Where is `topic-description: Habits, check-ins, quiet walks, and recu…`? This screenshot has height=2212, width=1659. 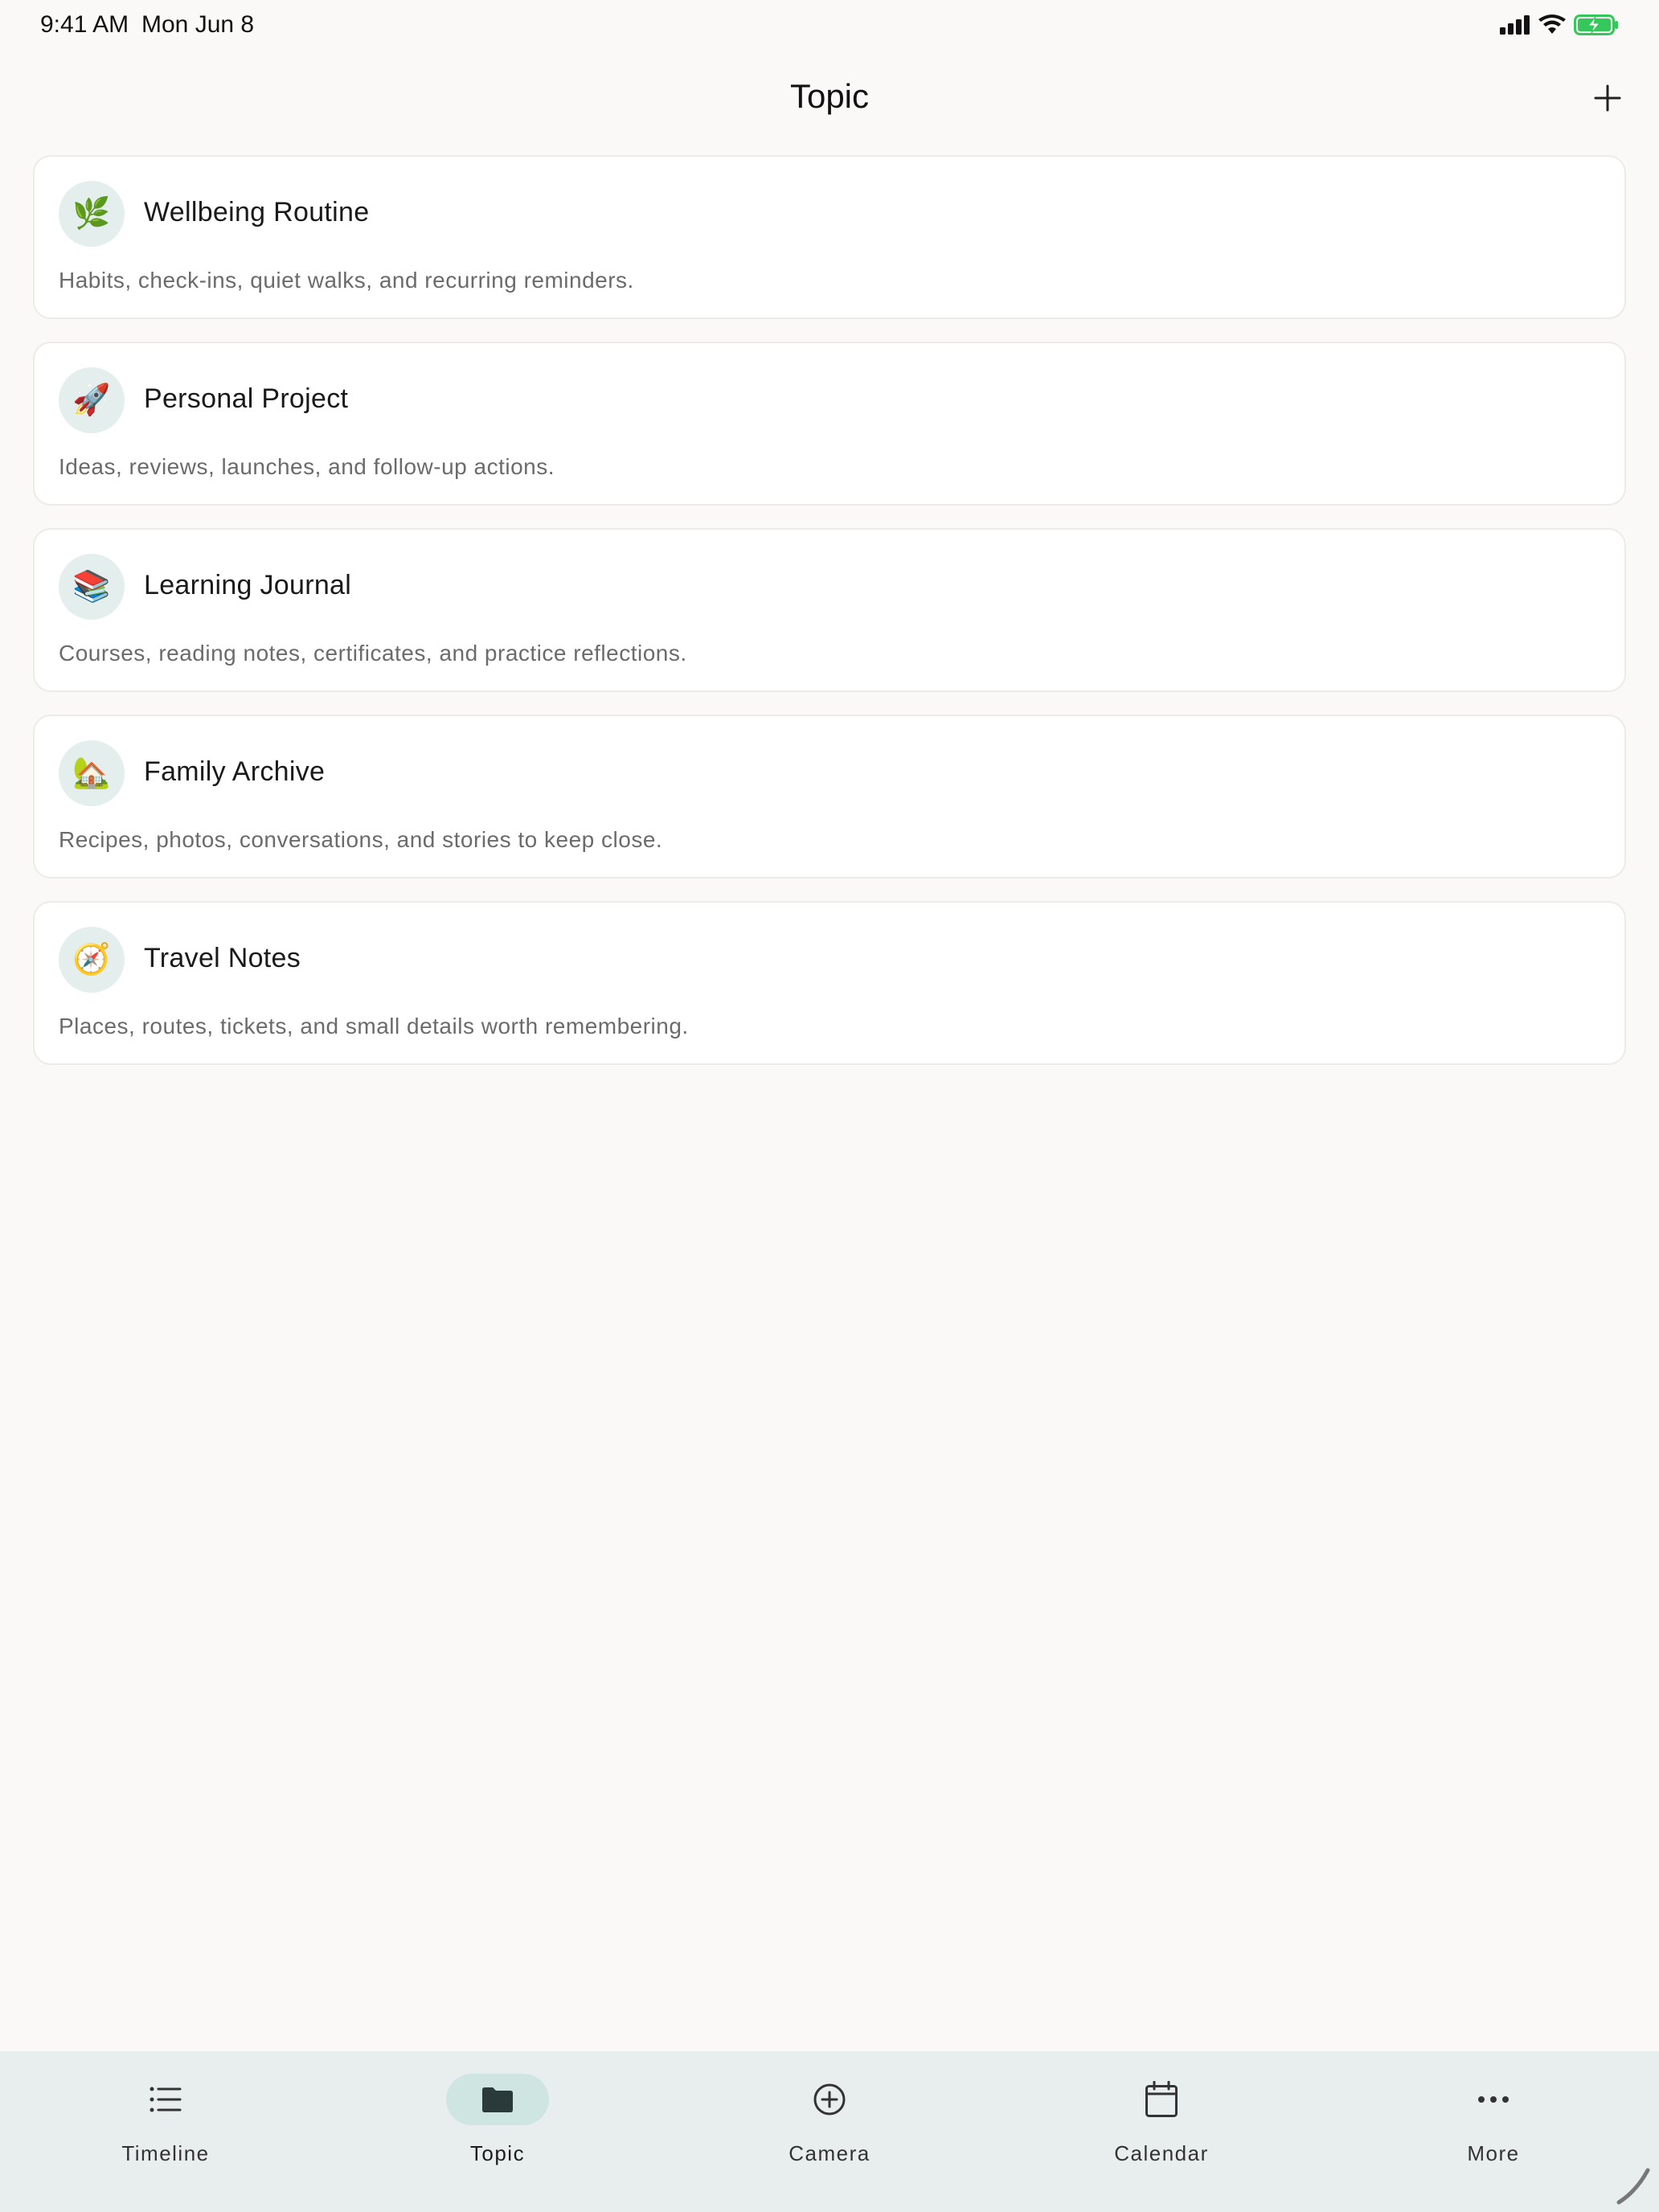 topic-description: Habits, check-ins, quiet walks, and recu… is located at coordinates (346, 280).